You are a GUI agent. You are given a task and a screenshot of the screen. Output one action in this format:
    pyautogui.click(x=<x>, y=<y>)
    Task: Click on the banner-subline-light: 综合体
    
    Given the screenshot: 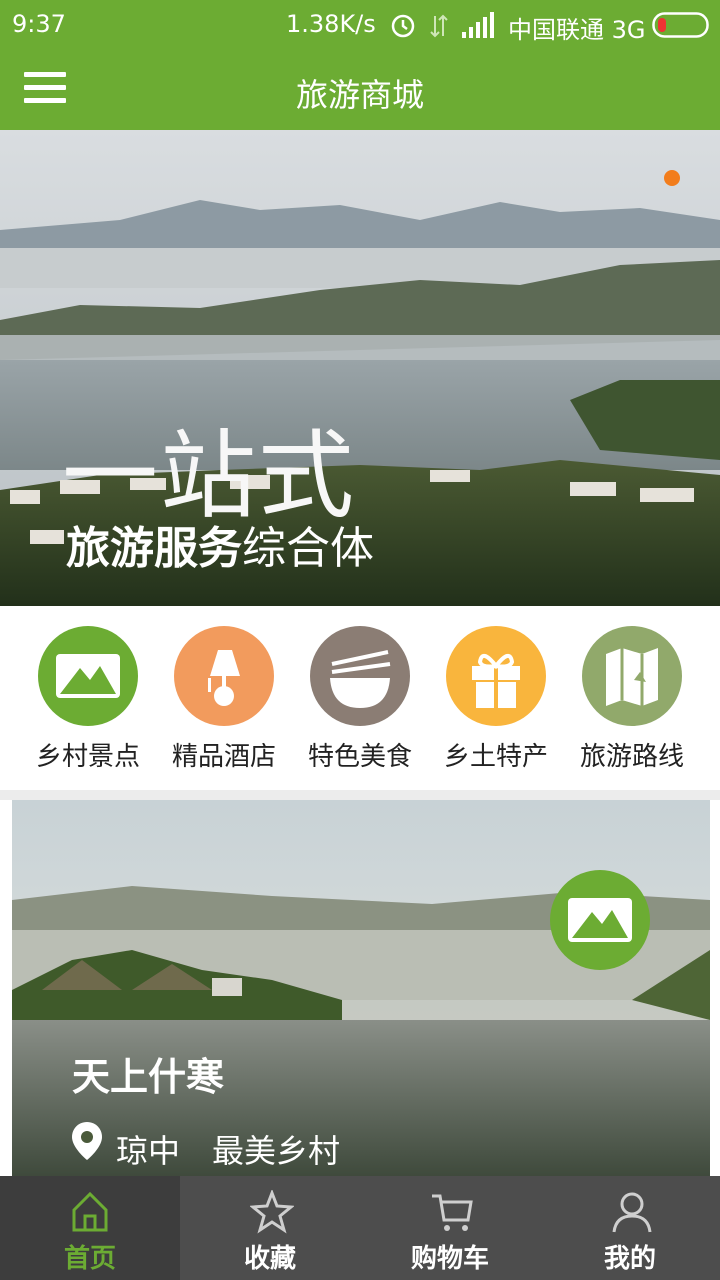 What is the action you would take?
    pyautogui.click(x=308, y=548)
    